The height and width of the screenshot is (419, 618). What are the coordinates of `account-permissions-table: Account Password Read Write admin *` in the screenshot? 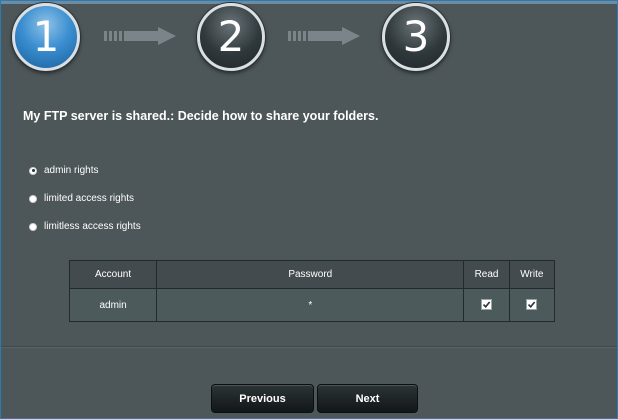 It's located at (312, 291).